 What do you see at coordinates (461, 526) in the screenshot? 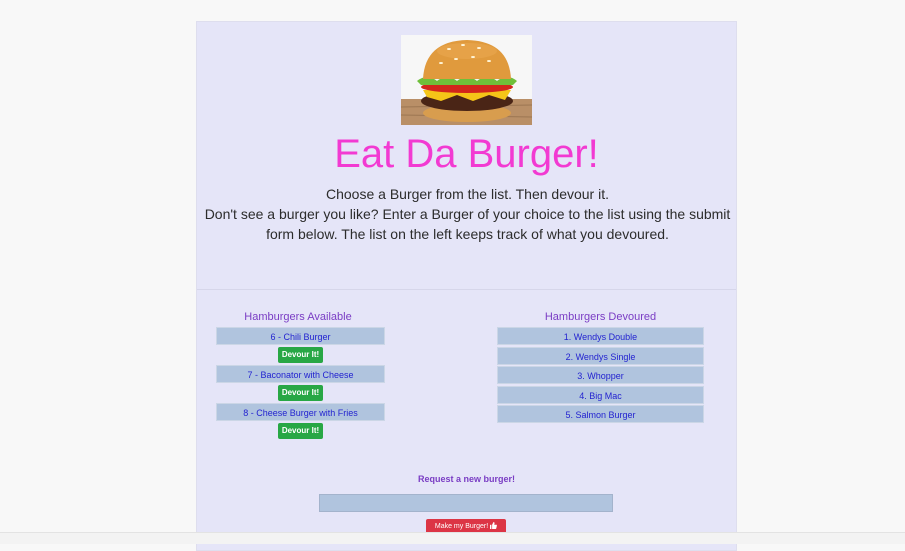
I see `make-burger-label: Make my Burger!` at bounding box center [461, 526].